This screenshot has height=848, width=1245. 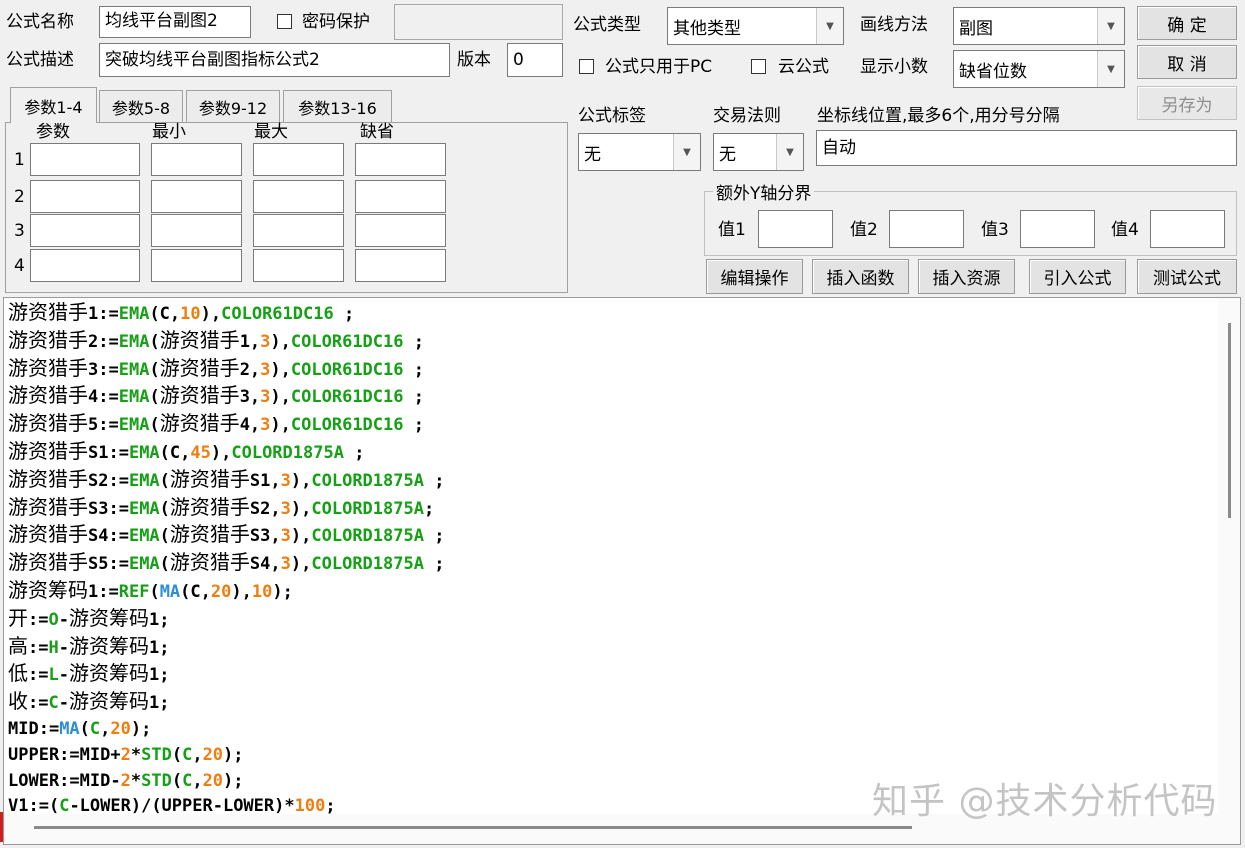 I want to click on param4-name-input, so click(x=85, y=265).